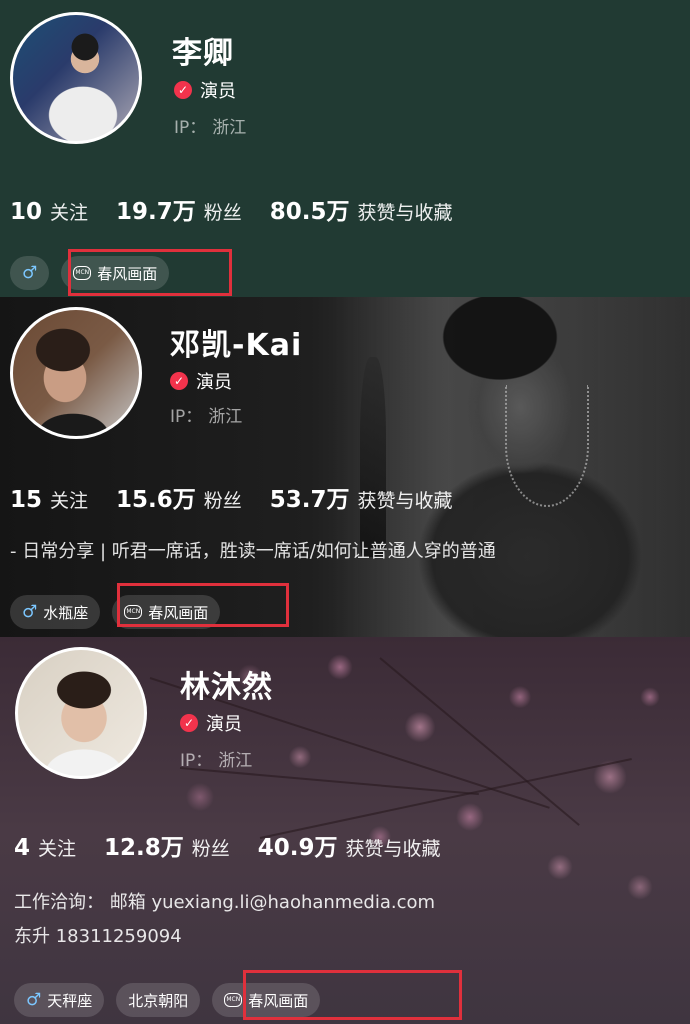 The image size is (690, 1024). What do you see at coordinates (310, 209) in the screenshot?
I see `likes-count: 80.5万` at bounding box center [310, 209].